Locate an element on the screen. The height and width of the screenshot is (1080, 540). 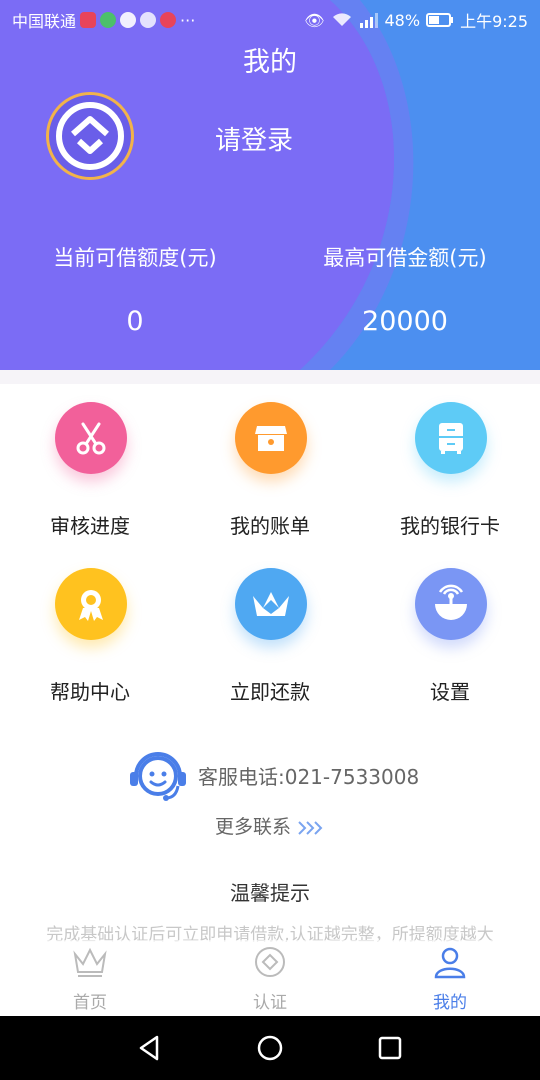
customer-service-icon is located at coordinates (158, 776).